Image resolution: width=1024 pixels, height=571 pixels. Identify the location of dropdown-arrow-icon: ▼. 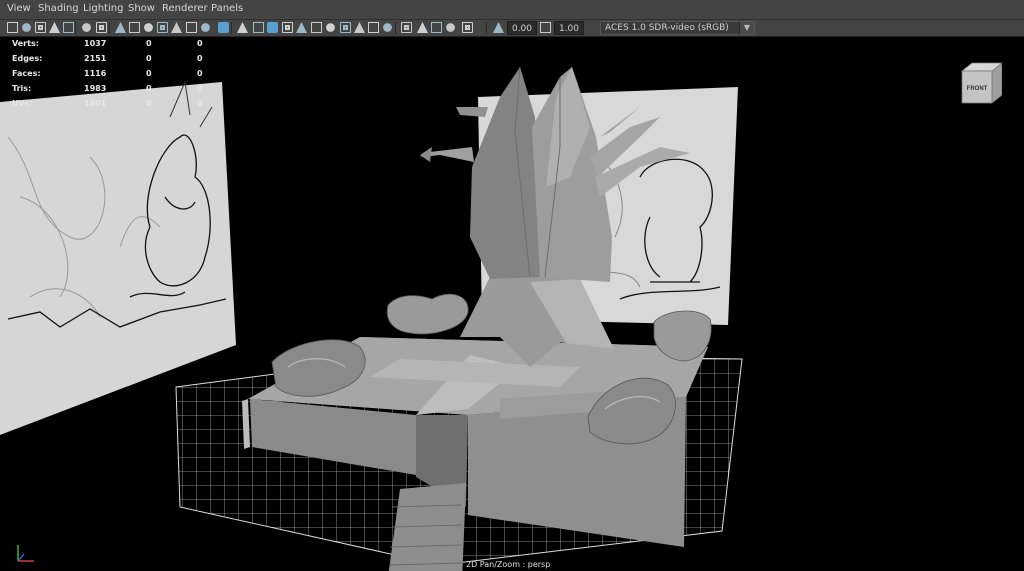
(746, 28).